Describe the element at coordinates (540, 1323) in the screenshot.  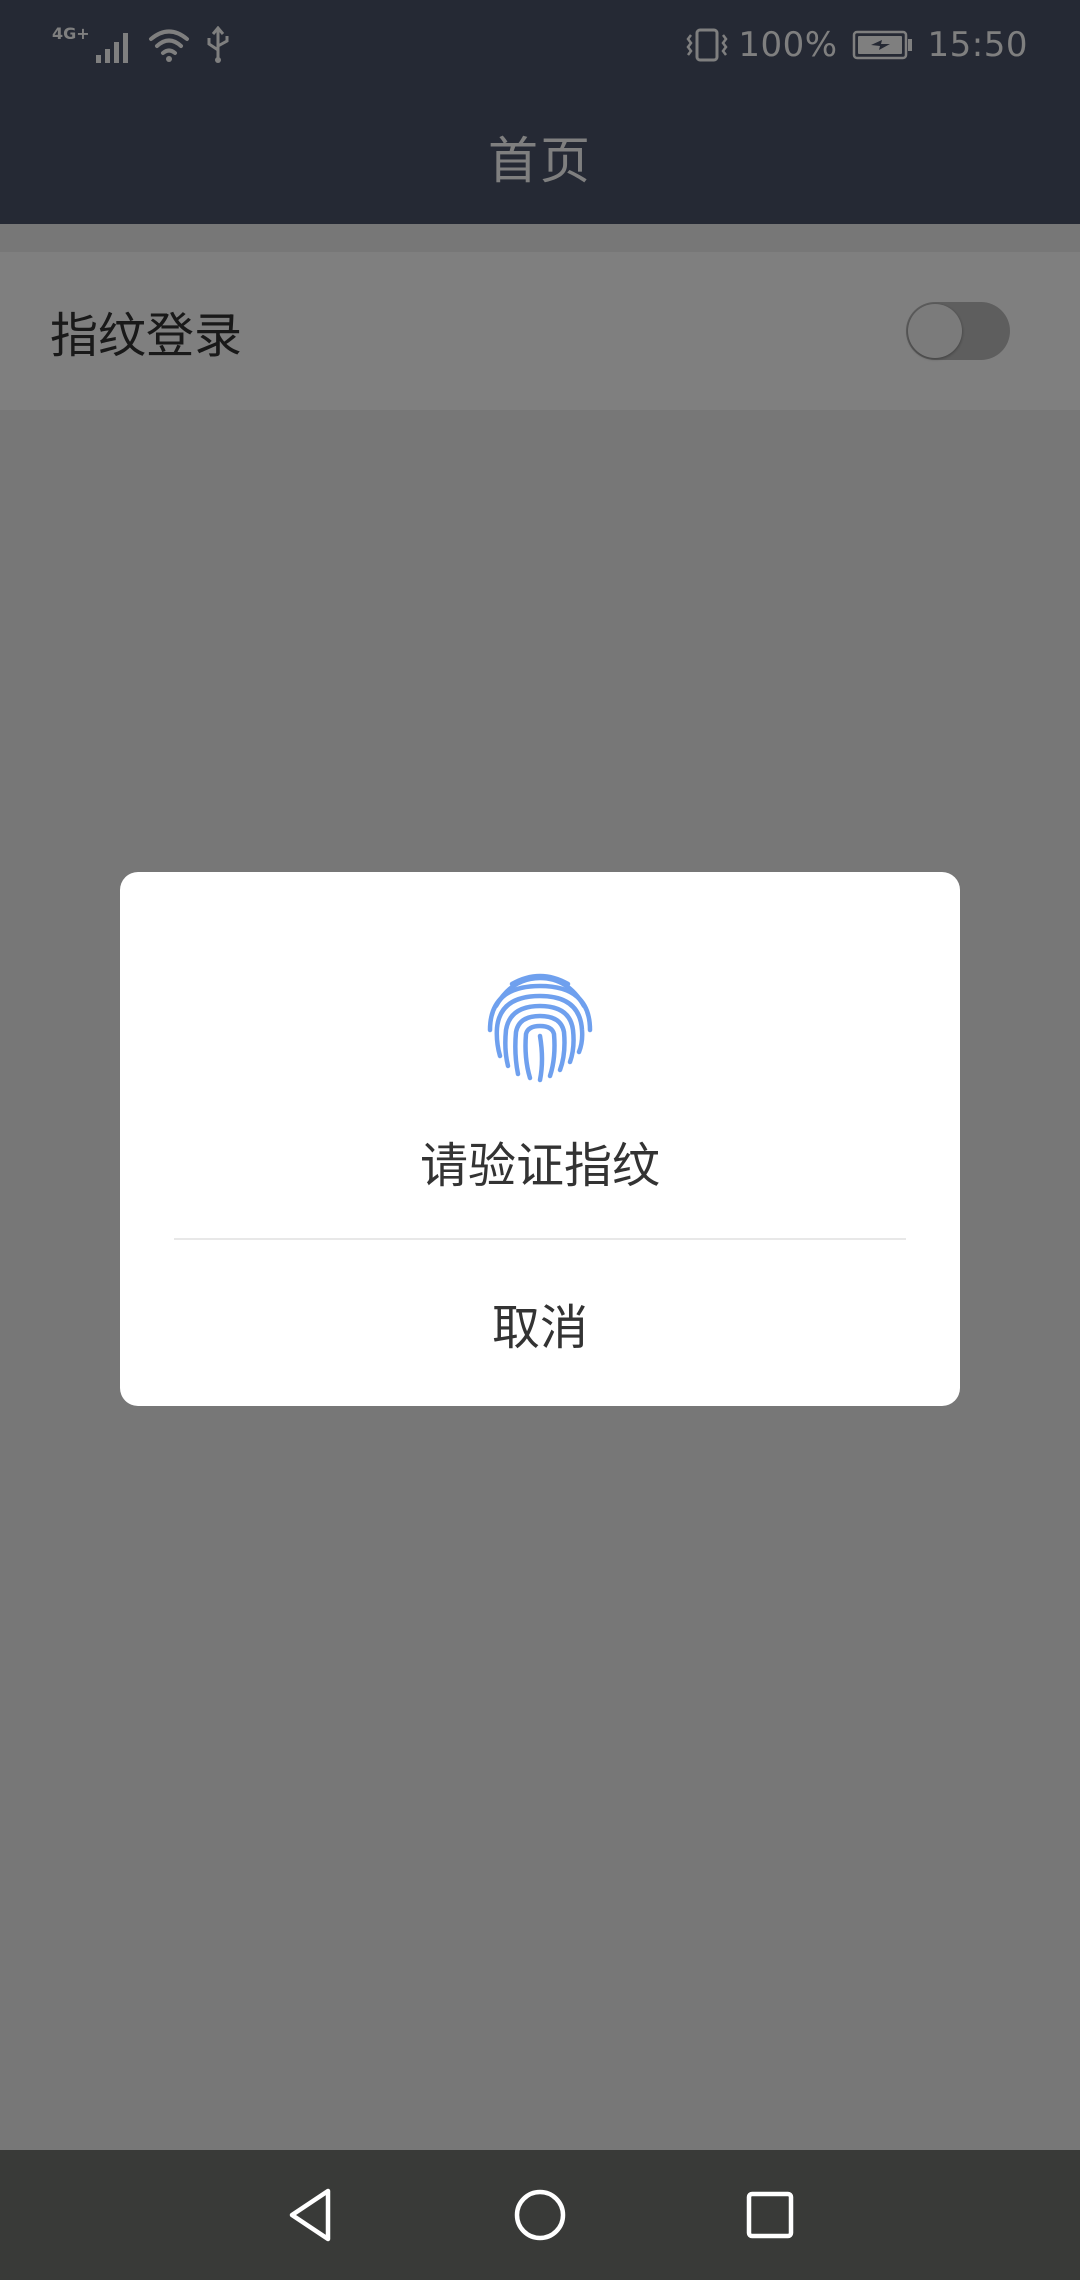
I see `cancel-button: 取消` at that location.